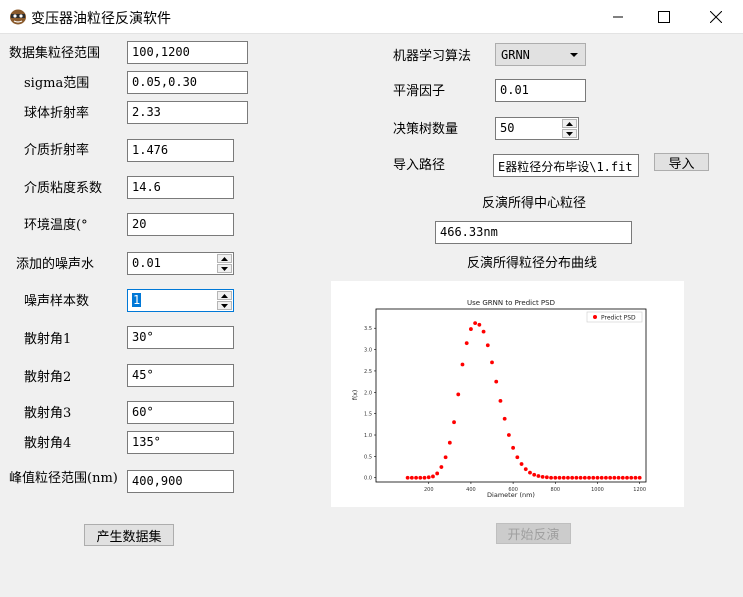 The width and height of the screenshot is (743, 597). I want to click on import-path-input: E器粒径分布毕设\1.fit, so click(566, 165).